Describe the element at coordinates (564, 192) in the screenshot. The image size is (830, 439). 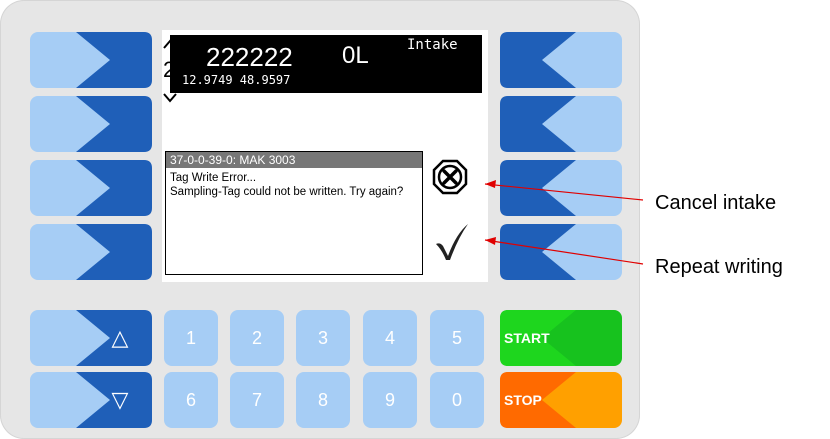
I see `cancel-annotation-line` at that location.